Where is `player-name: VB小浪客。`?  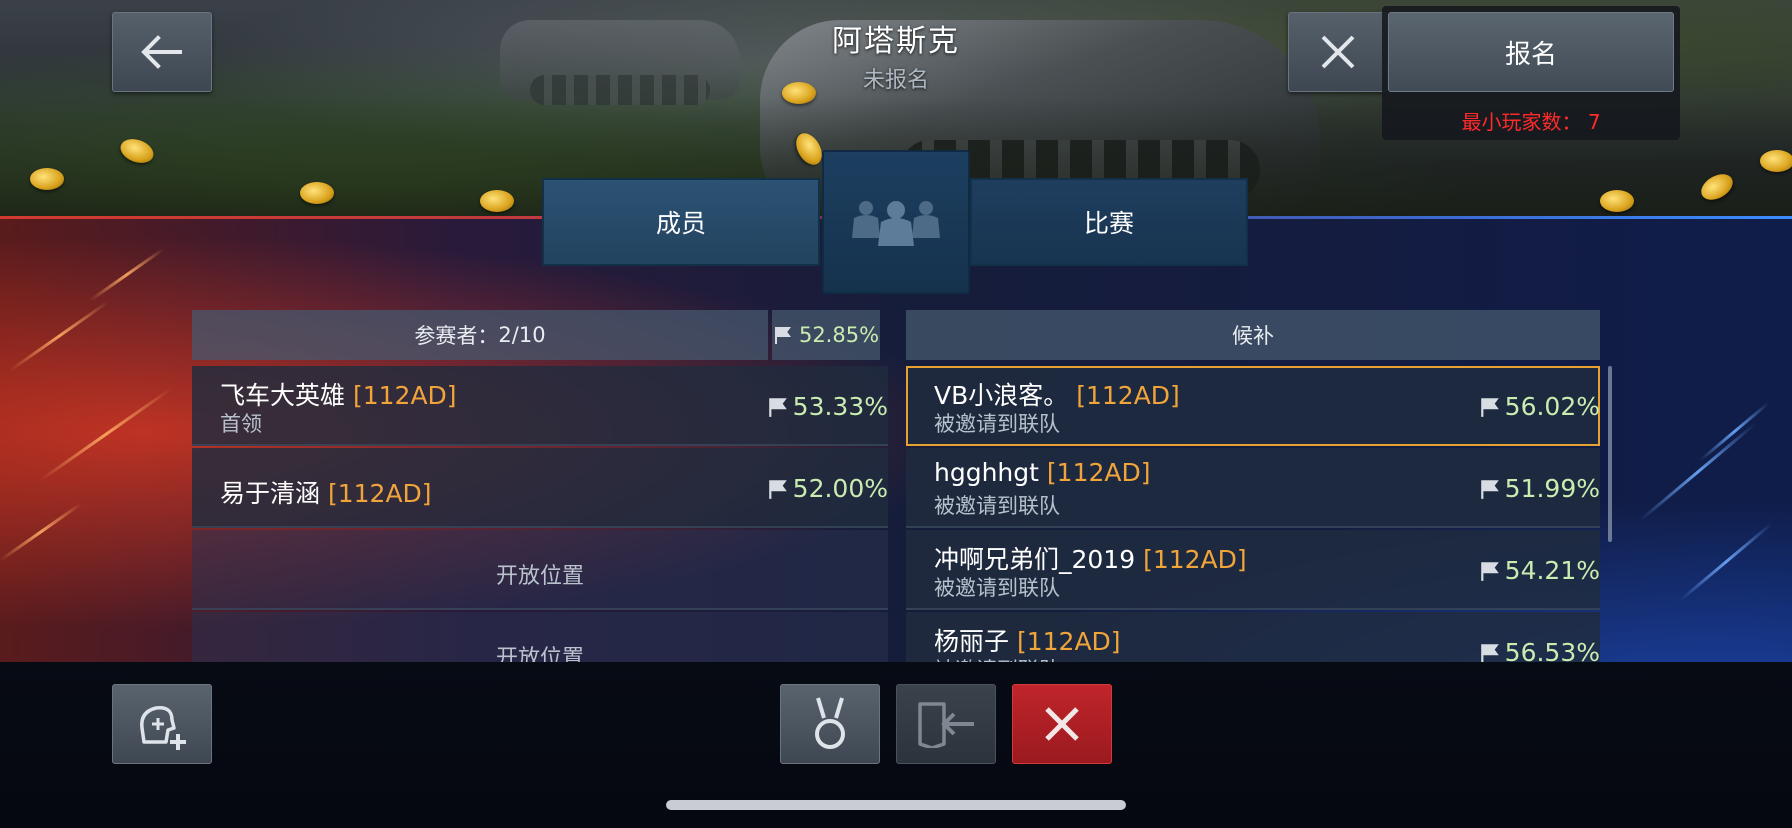
player-name: VB小浪客。 is located at coordinates (1001, 395).